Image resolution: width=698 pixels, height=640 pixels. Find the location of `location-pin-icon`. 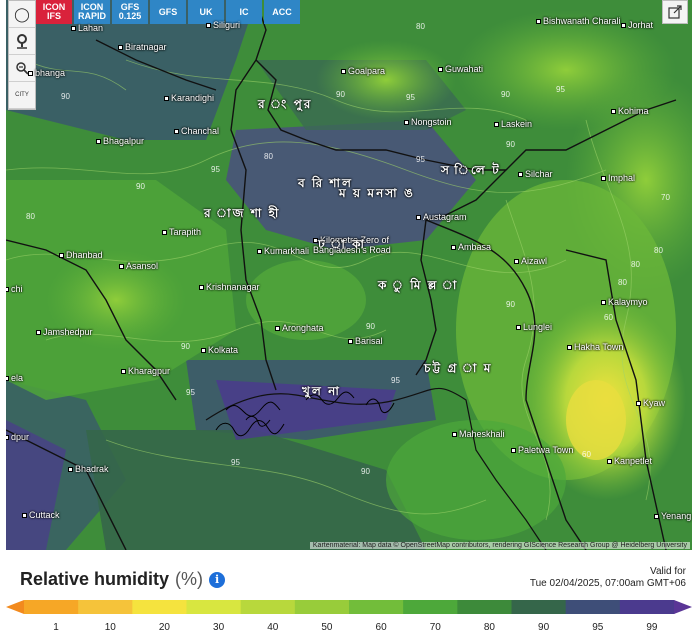

location-pin-icon is located at coordinates (22, 41).